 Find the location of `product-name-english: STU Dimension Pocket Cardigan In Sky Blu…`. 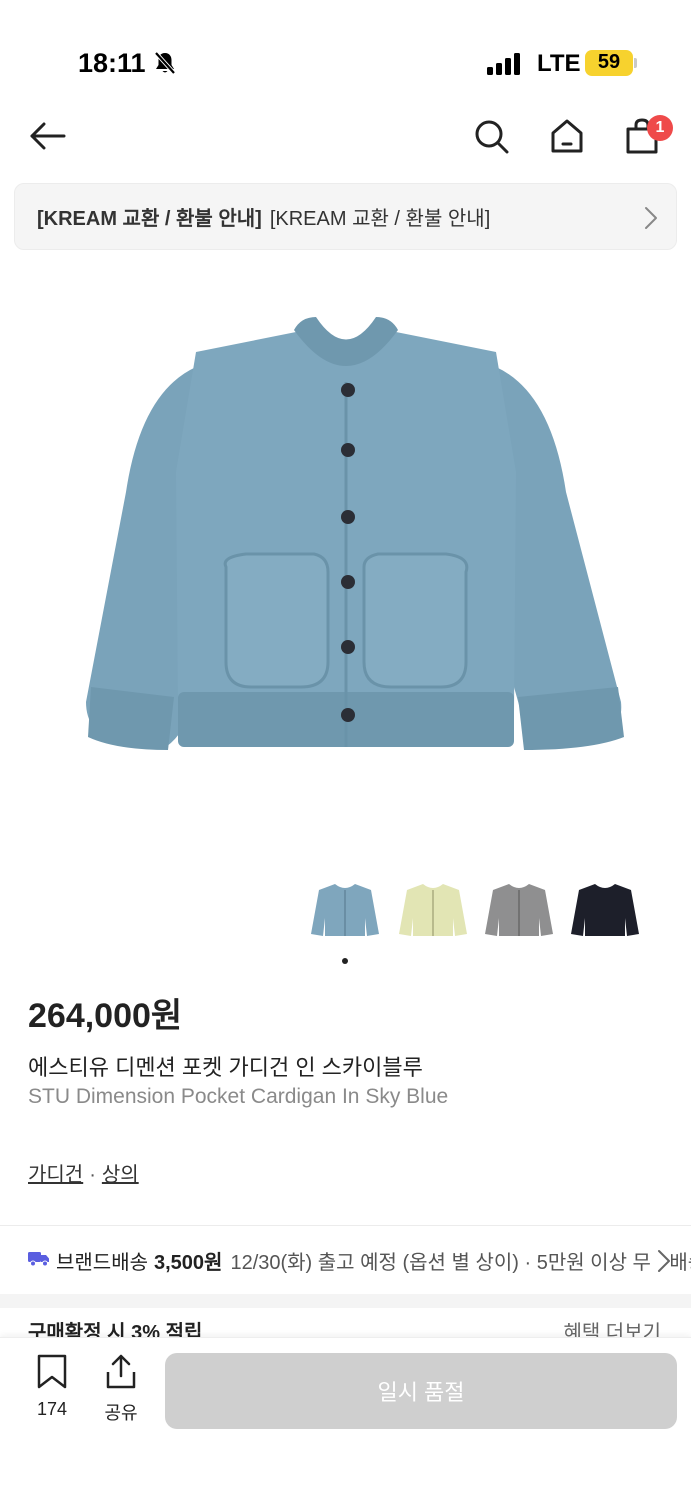

product-name-english: STU Dimension Pocket Cardigan In Sky Blu… is located at coordinates (238, 1096).